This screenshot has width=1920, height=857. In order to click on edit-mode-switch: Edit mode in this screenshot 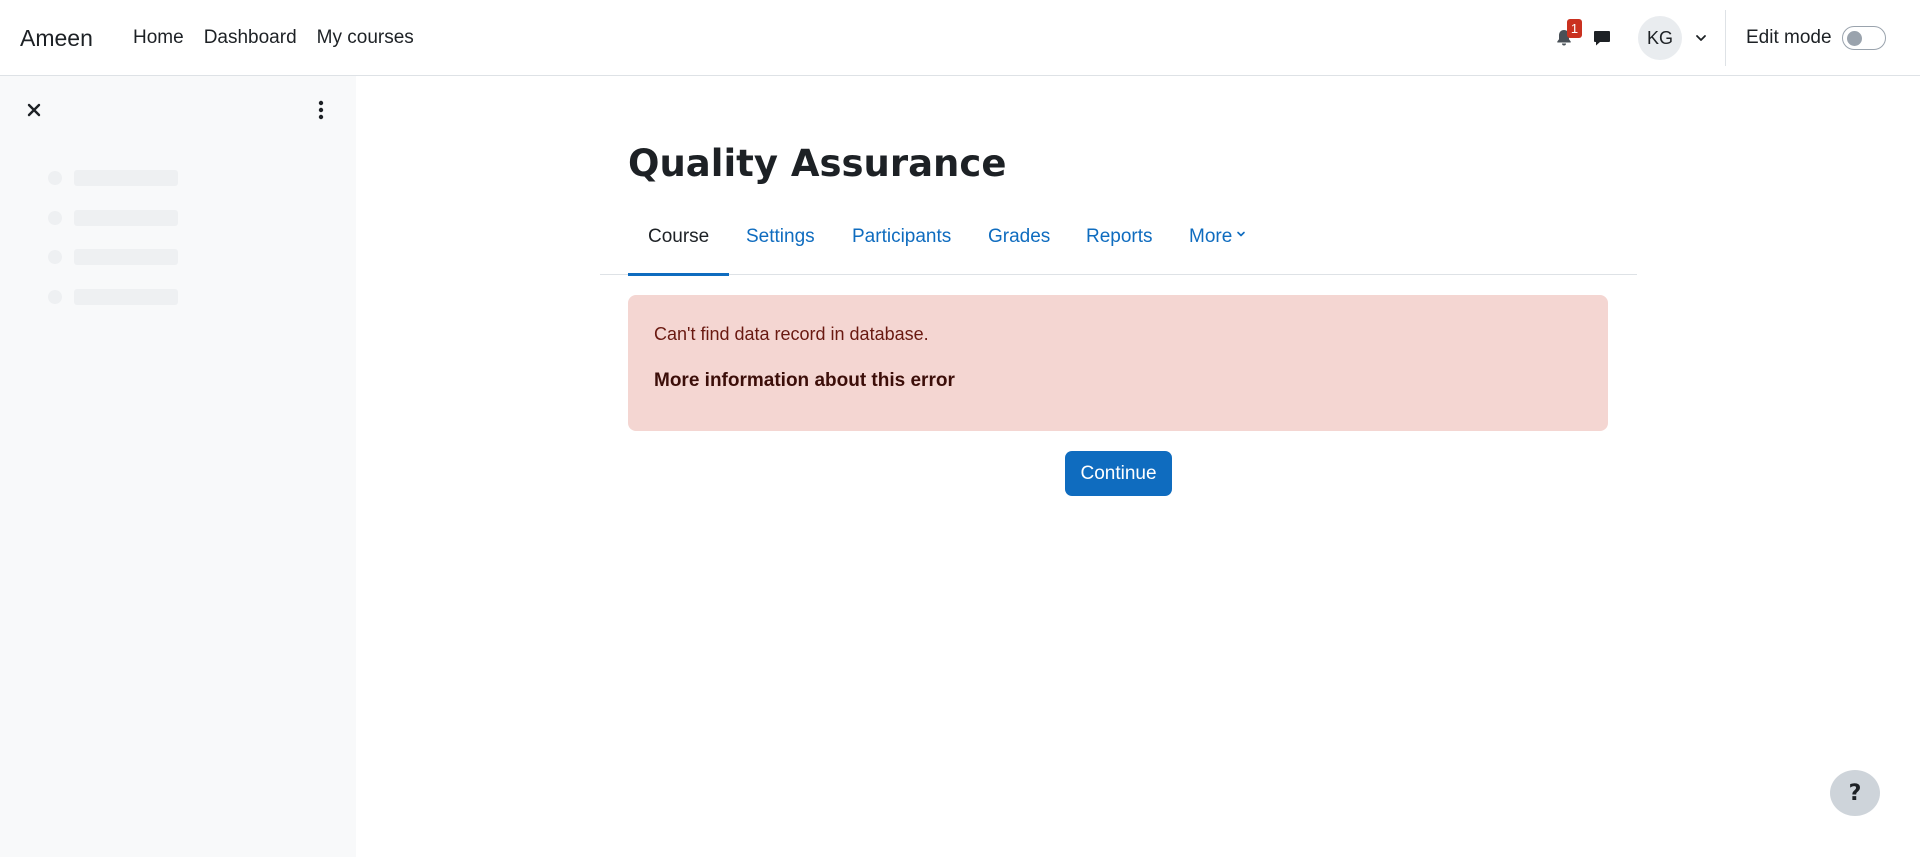, I will do `click(1816, 38)`.